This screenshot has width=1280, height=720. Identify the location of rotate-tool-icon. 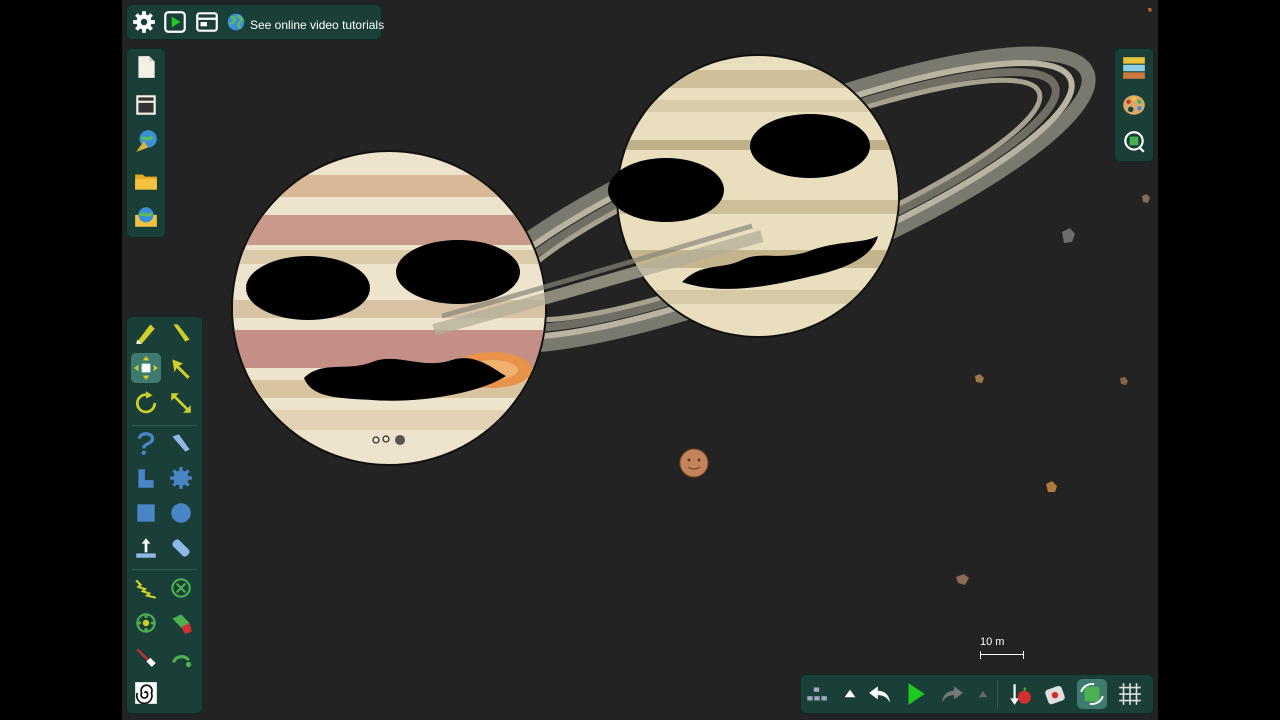
(146, 402).